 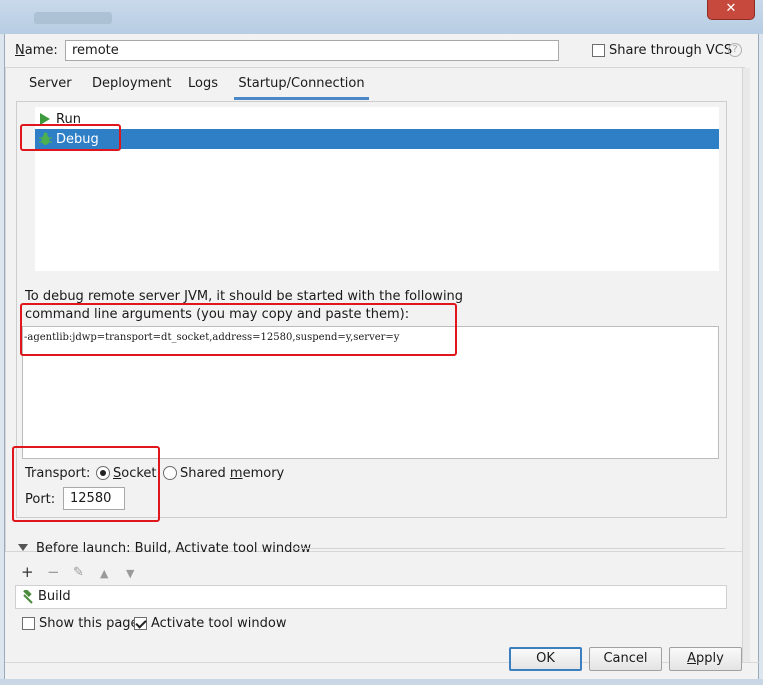 I want to click on list-item-build: Build, so click(x=371, y=597).